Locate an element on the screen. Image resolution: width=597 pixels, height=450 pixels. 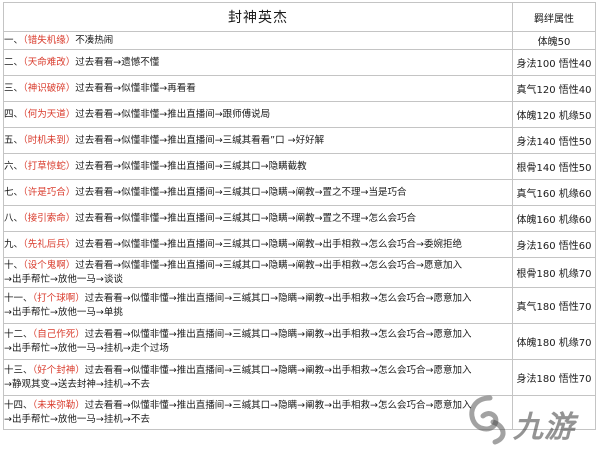
ending-name: （天命难改） is located at coordinates (49, 62).